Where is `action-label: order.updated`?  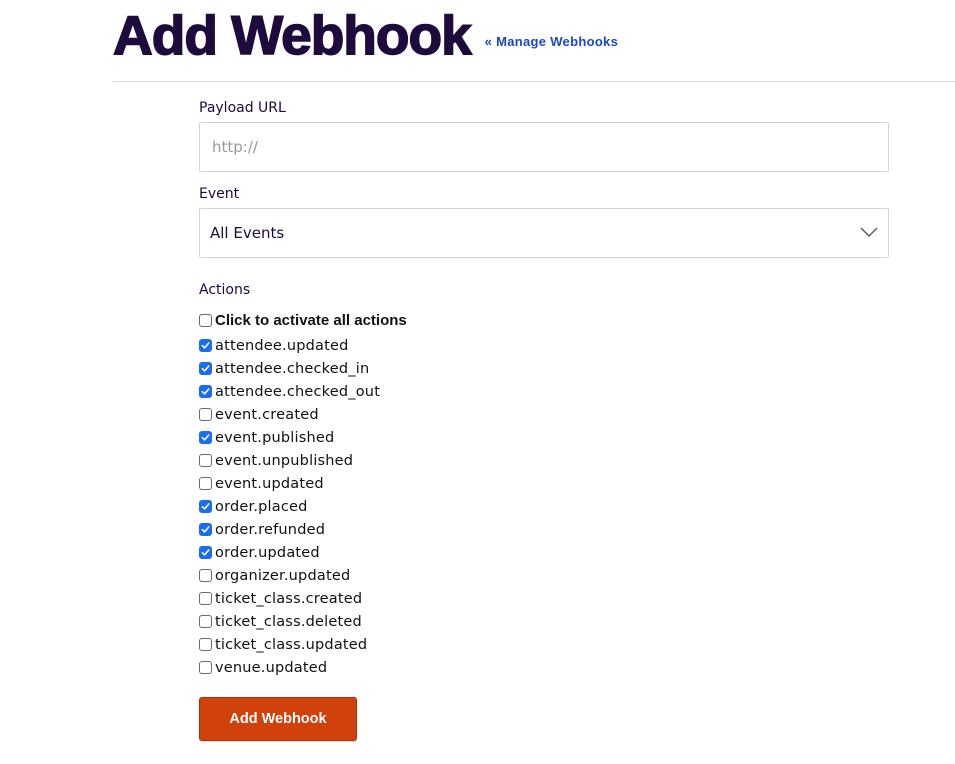
action-label: order.updated is located at coordinates (267, 552).